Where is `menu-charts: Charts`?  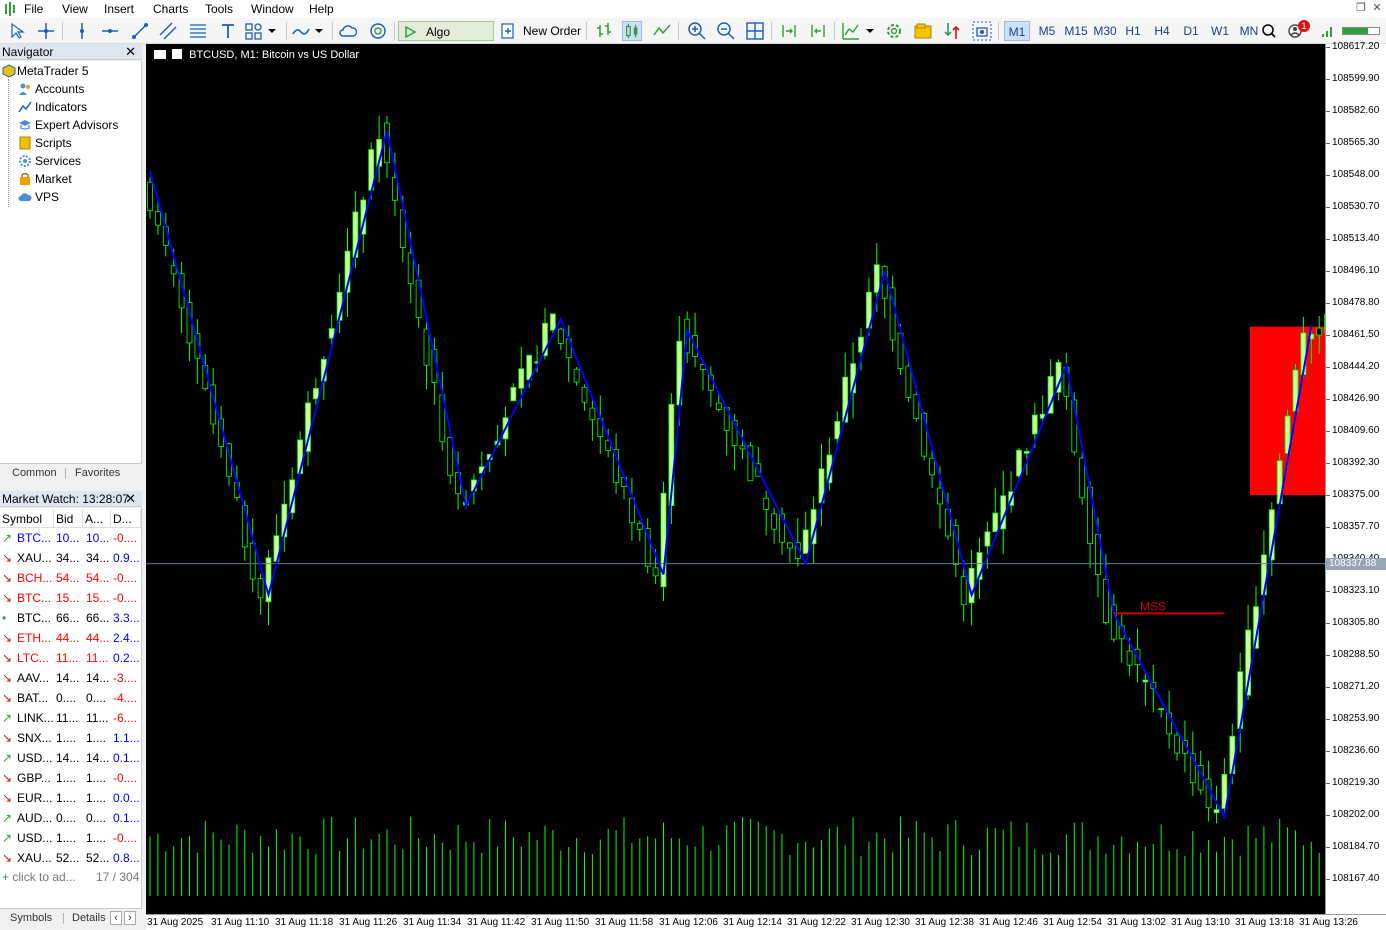 menu-charts: Charts is located at coordinates (170, 9).